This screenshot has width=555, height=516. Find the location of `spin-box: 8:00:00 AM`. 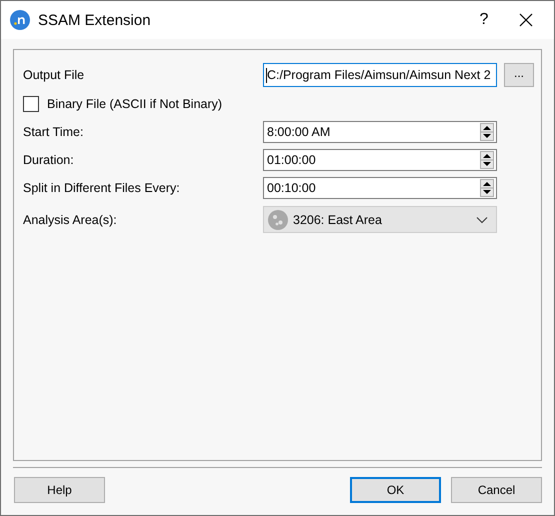

spin-box: 8:00:00 AM is located at coordinates (380, 132).